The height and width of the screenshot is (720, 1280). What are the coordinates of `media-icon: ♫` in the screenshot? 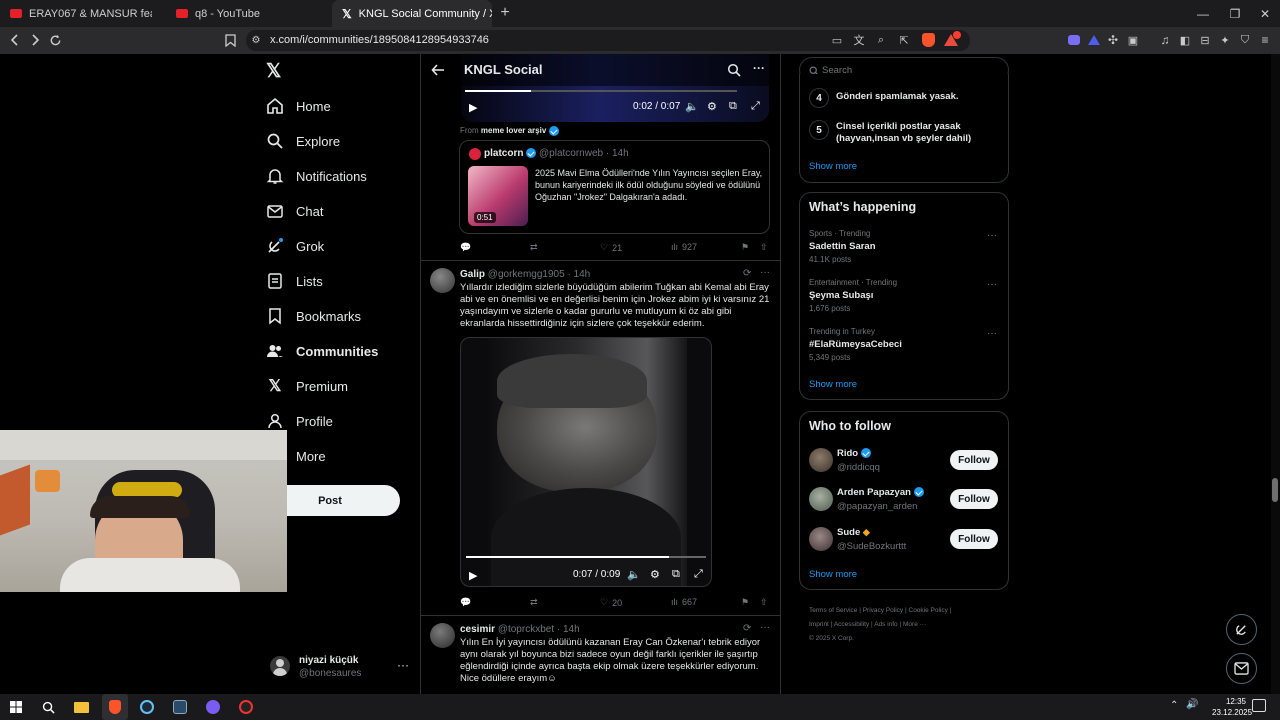 It's located at (1165, 40).